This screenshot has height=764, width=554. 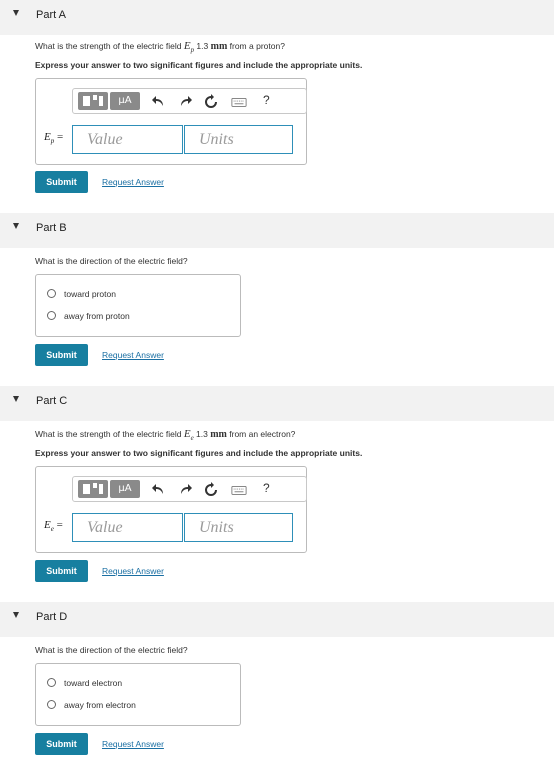 What do you see at coordinates (91, 705) in the screenshot?
I see `radio-option-away-from-electron: away from electron` at bounding box center [91, 705].